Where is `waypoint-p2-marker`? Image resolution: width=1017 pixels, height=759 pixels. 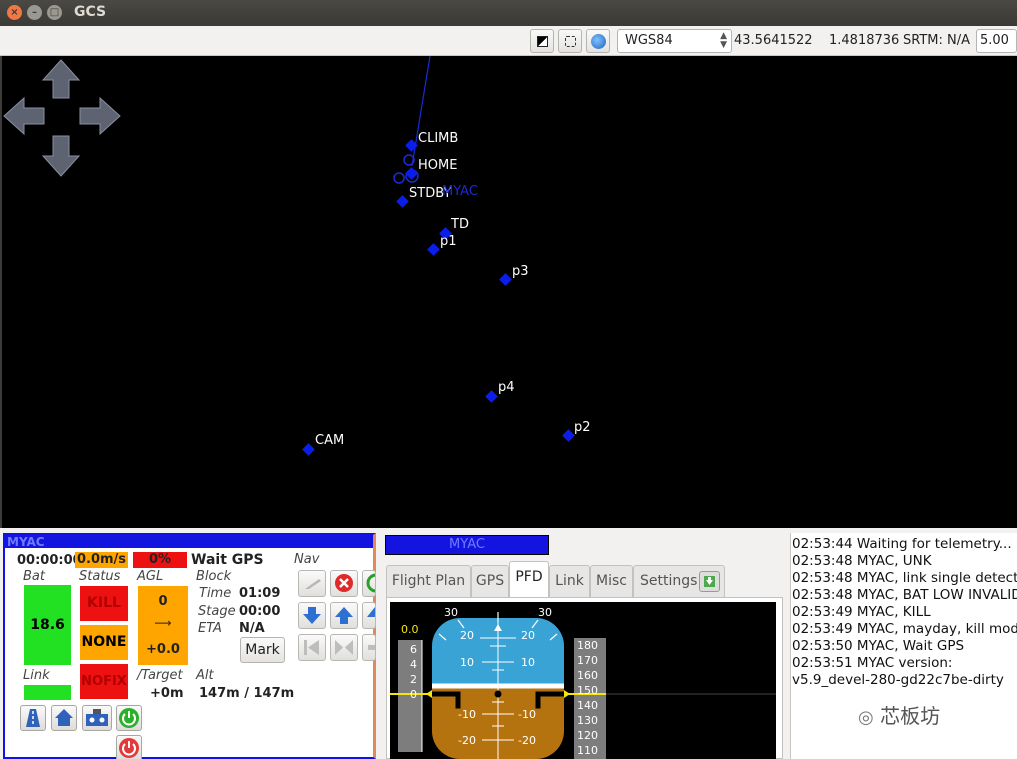 waypoint-p2-marker is located at coordinates (568, 435).